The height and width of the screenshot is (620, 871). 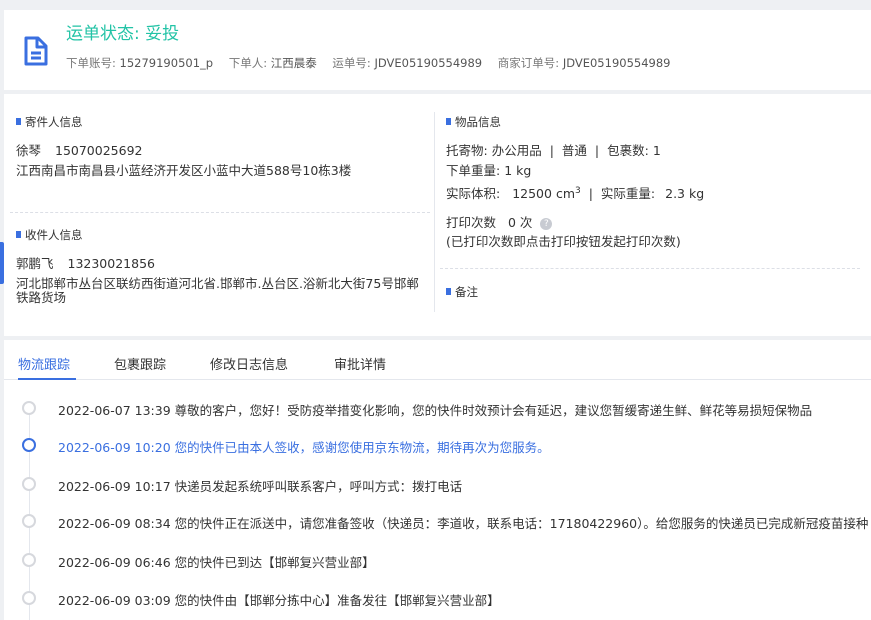 What do you see at coordinates (274, 562) in the screenshot?
I see `timeline-description: 您的快件已到达【邯郸复兴营业部】` at bounding box center [274, 562].